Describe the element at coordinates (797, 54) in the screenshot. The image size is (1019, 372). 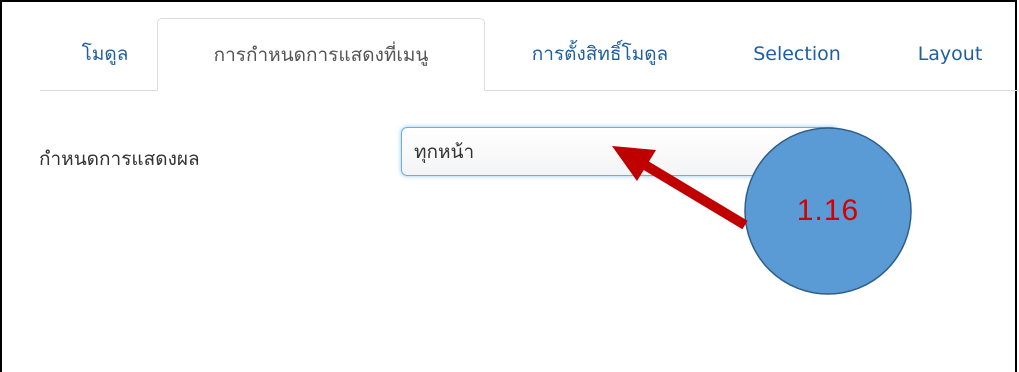
I see `tab-selection: Selection` at that location.